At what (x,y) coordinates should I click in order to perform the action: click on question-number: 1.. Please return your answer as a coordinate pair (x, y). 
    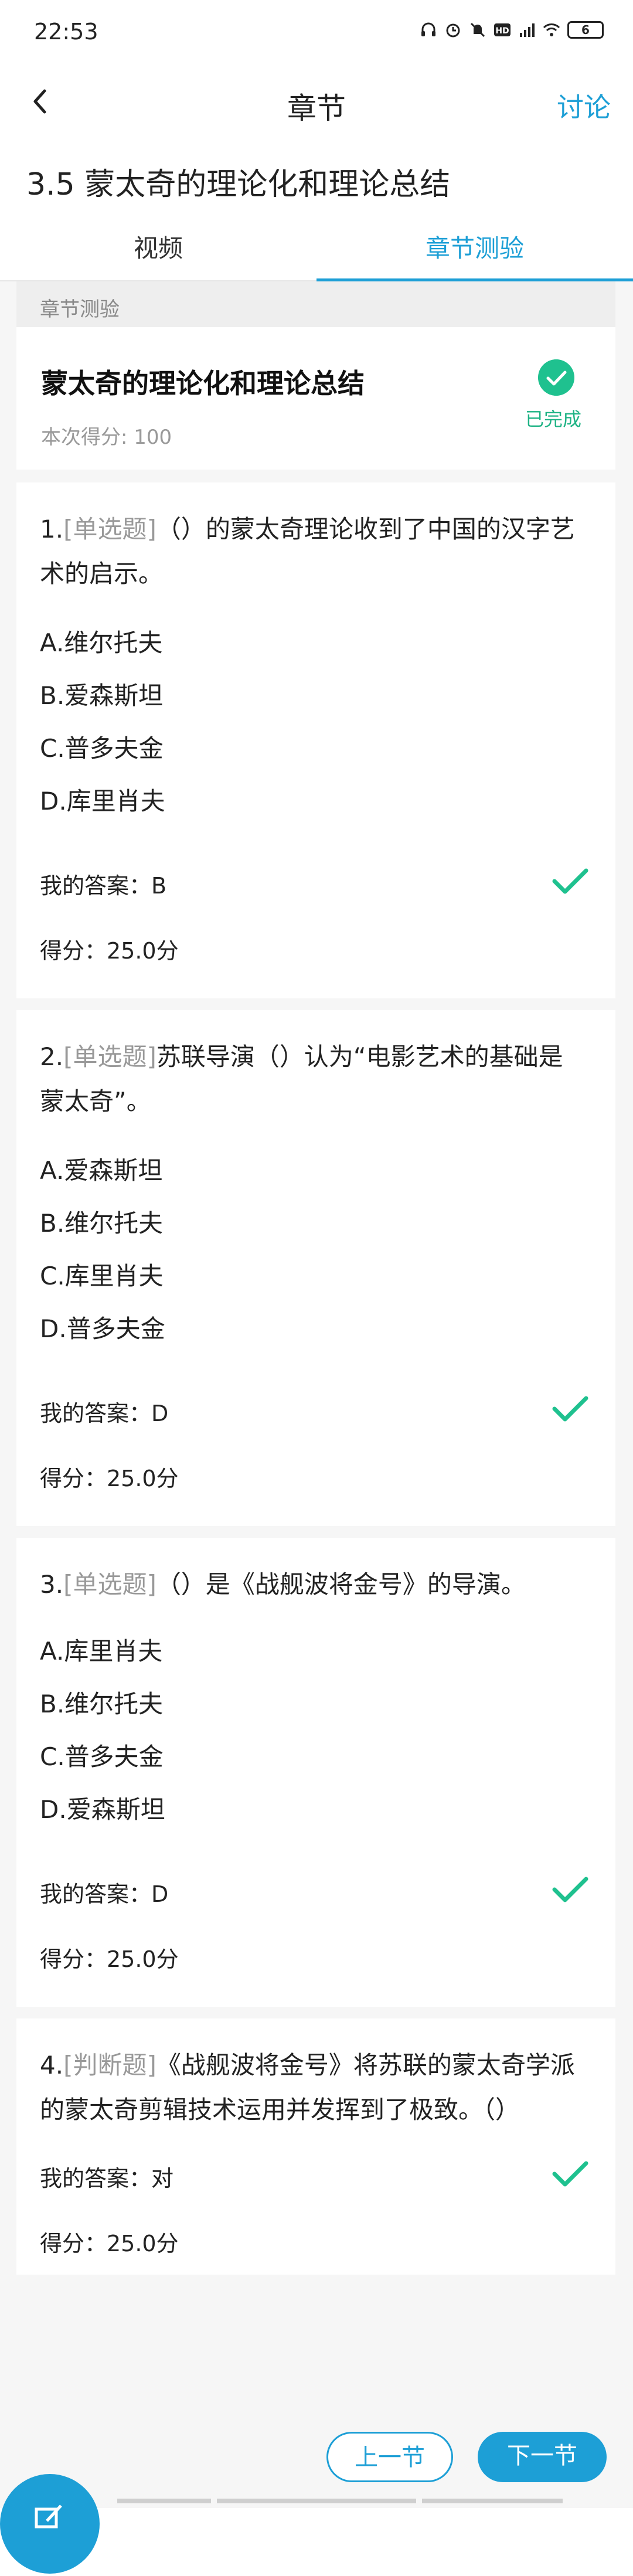
    Looking at the image, I should click on (52, 529).